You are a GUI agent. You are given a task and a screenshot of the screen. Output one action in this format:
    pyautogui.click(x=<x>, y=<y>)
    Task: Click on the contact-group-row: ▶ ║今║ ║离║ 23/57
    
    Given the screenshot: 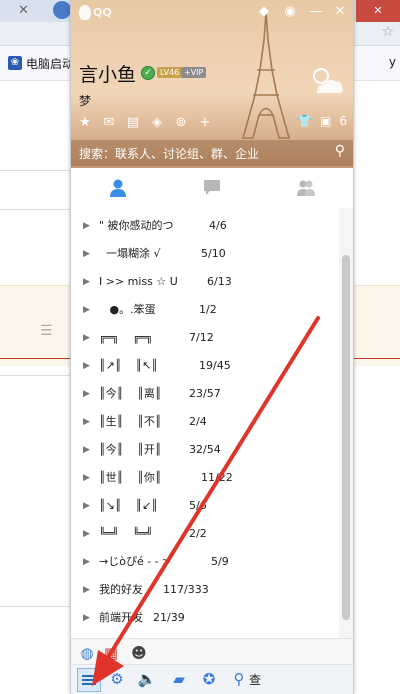 What is the action you would take?
    pyautogui.click(x=205, y=394)
    